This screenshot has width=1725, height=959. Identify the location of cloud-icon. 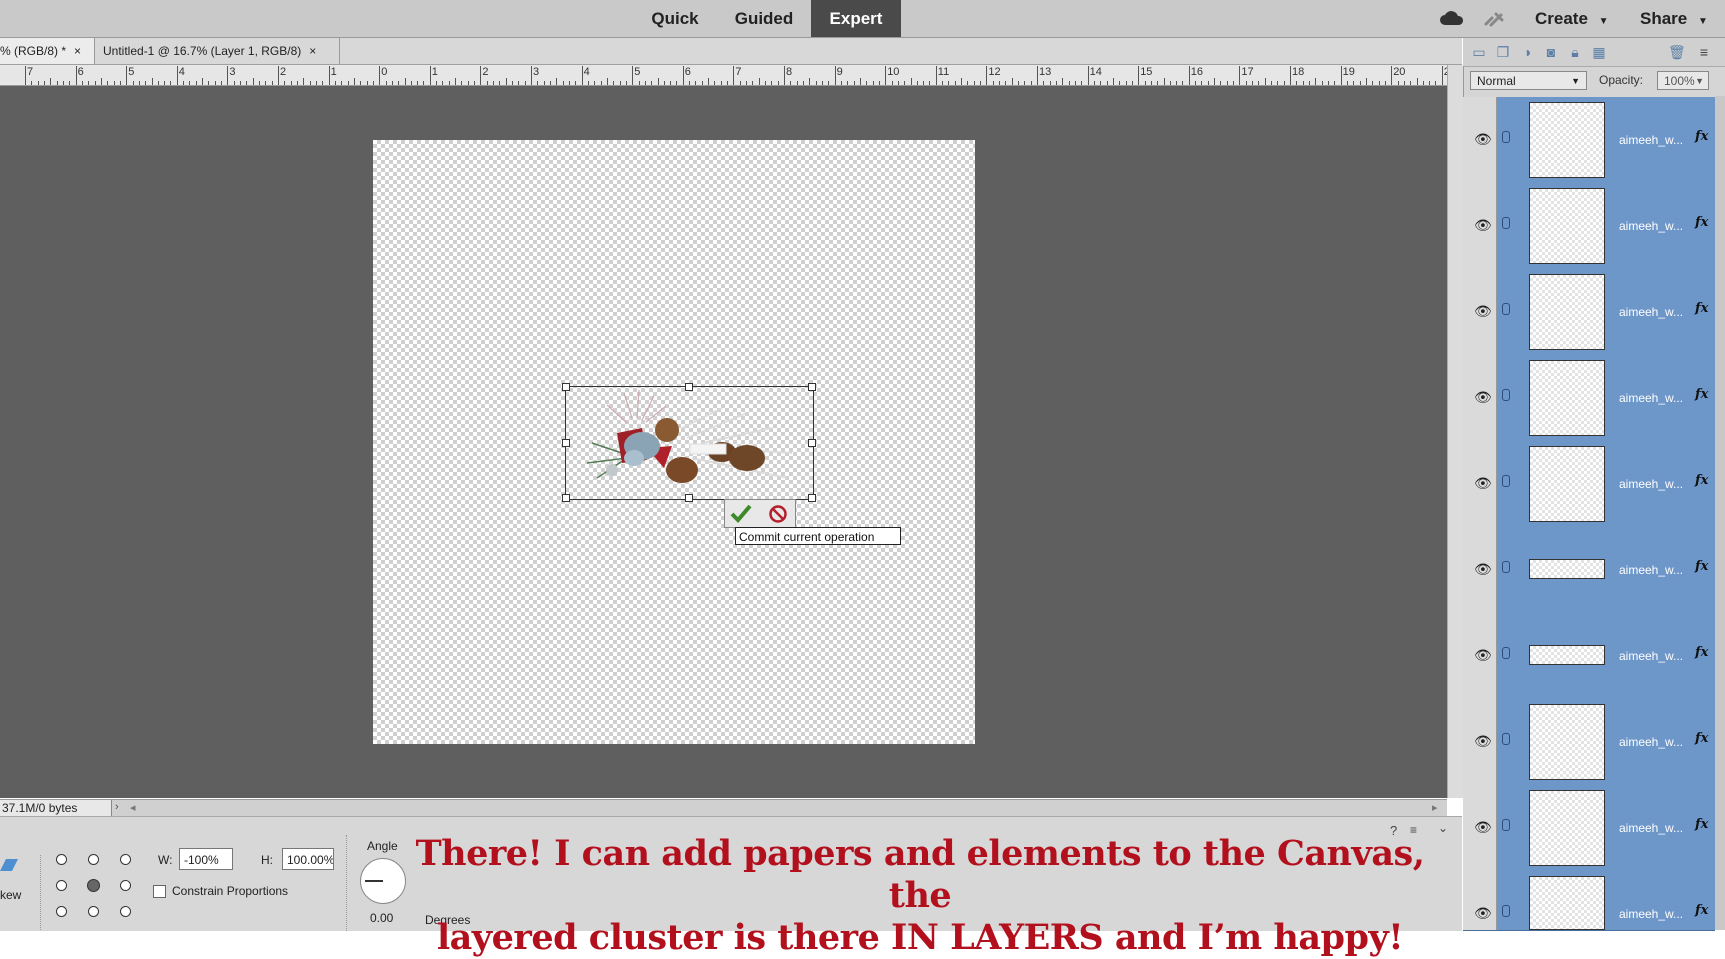
(1452, 19).